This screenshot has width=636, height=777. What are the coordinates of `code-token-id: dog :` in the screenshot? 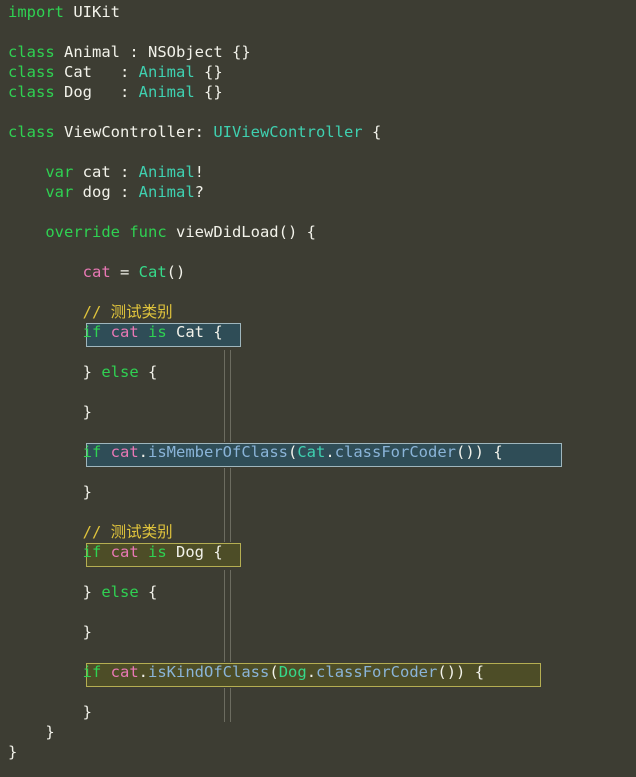 It's located at (106, 192).